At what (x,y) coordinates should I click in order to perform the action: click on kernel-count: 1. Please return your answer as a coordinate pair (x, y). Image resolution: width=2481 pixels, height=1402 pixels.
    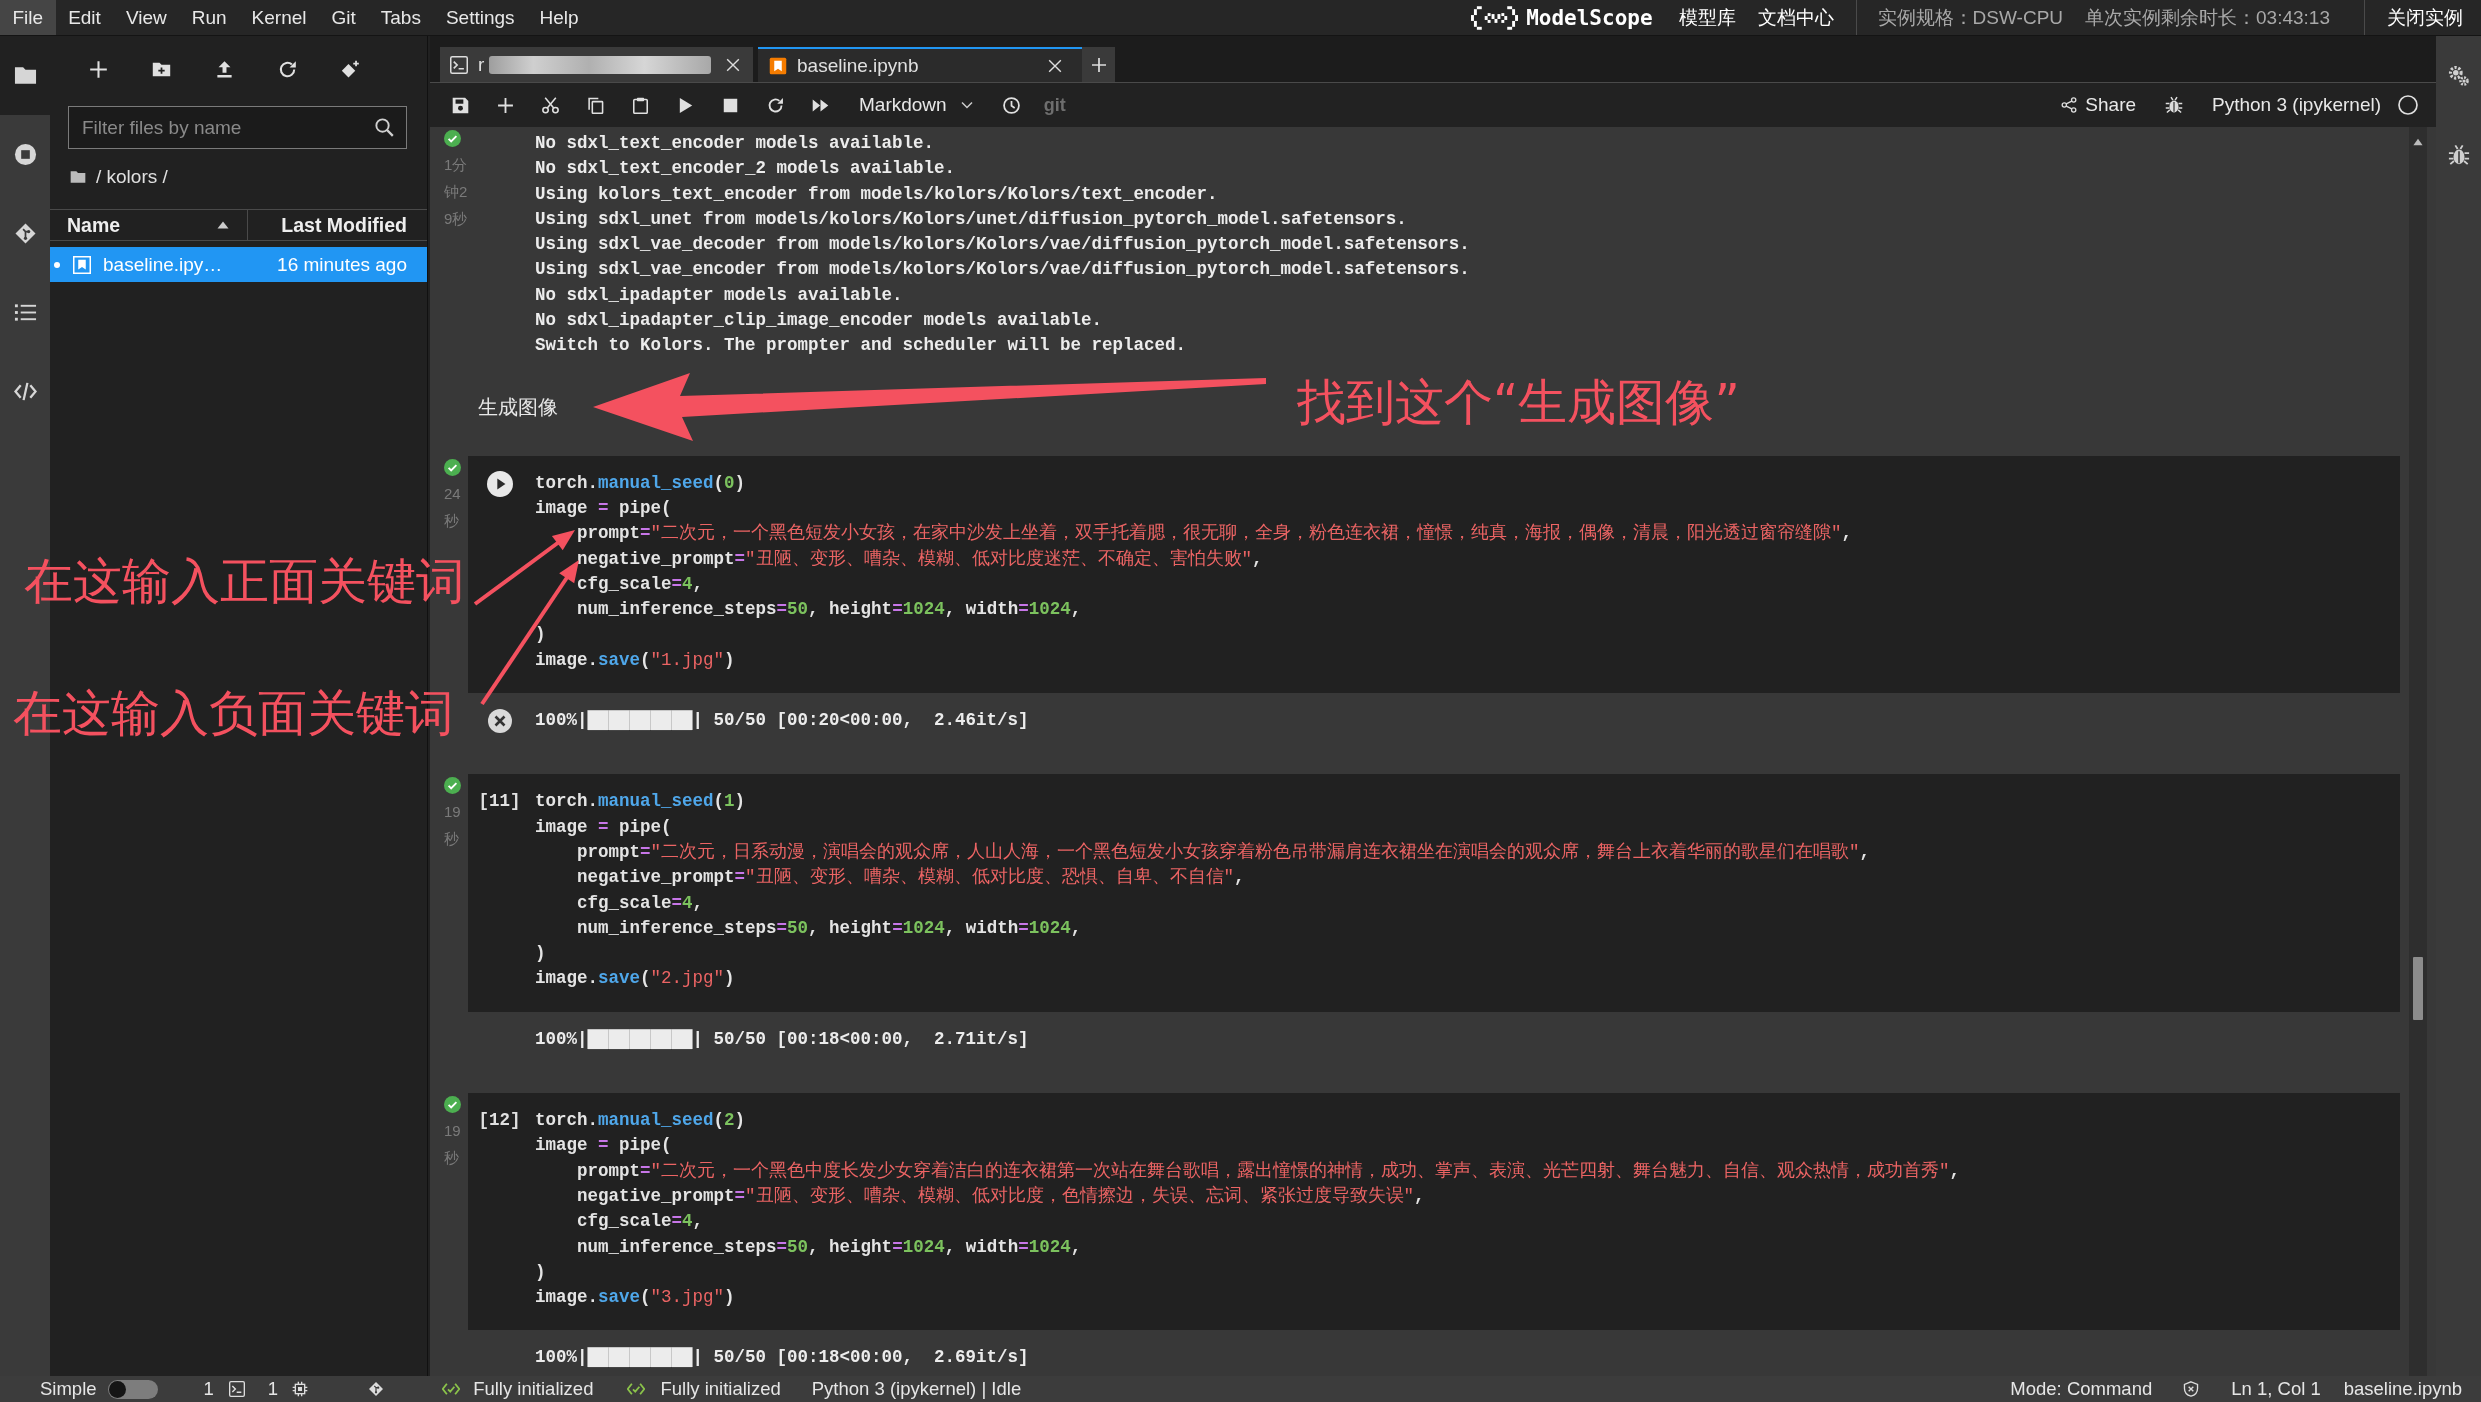
    Looking at the image, I should click on (273, 1389).